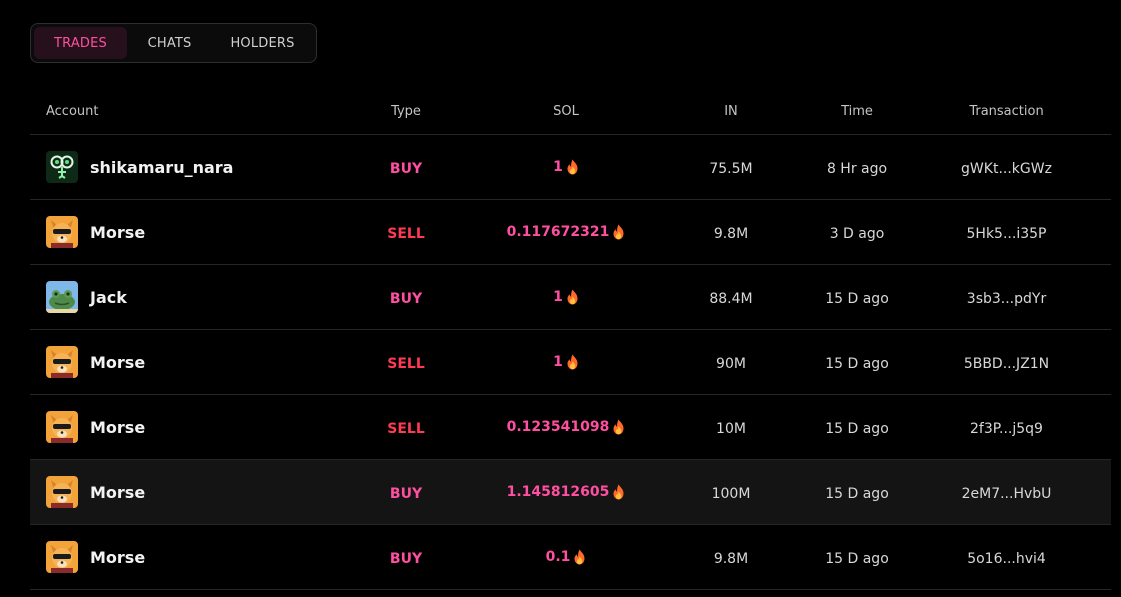 Image resolution: width=1121 pixels, height=597 pixels. I want to click on table-row: Morse SELL 1 90M 15 D ago 5BBD...JZ1N, so click(570, 362).